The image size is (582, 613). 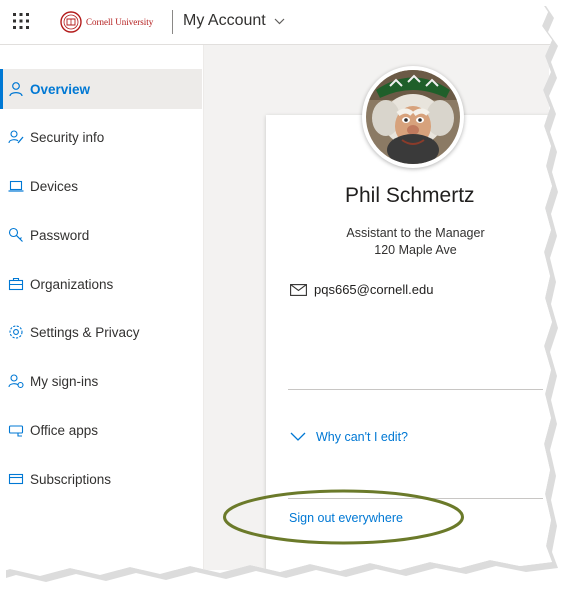 What do you see at coordinates (101, 430) in the screenshot?
I see `sidebar-item-office-apps: Office apps` at bounding box center [101, 430].